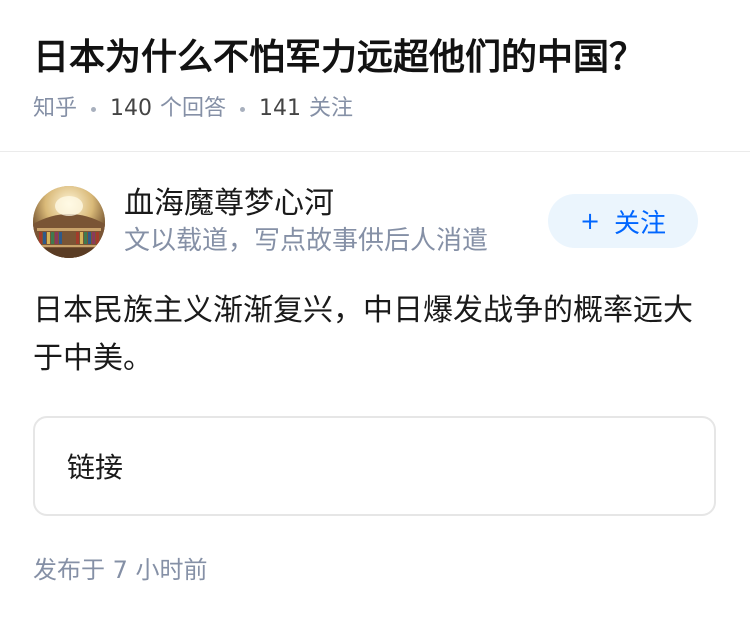  Describe the element at coordinates (95, 467) in the screenshot. I see `link-card-label: 链接` at that location.